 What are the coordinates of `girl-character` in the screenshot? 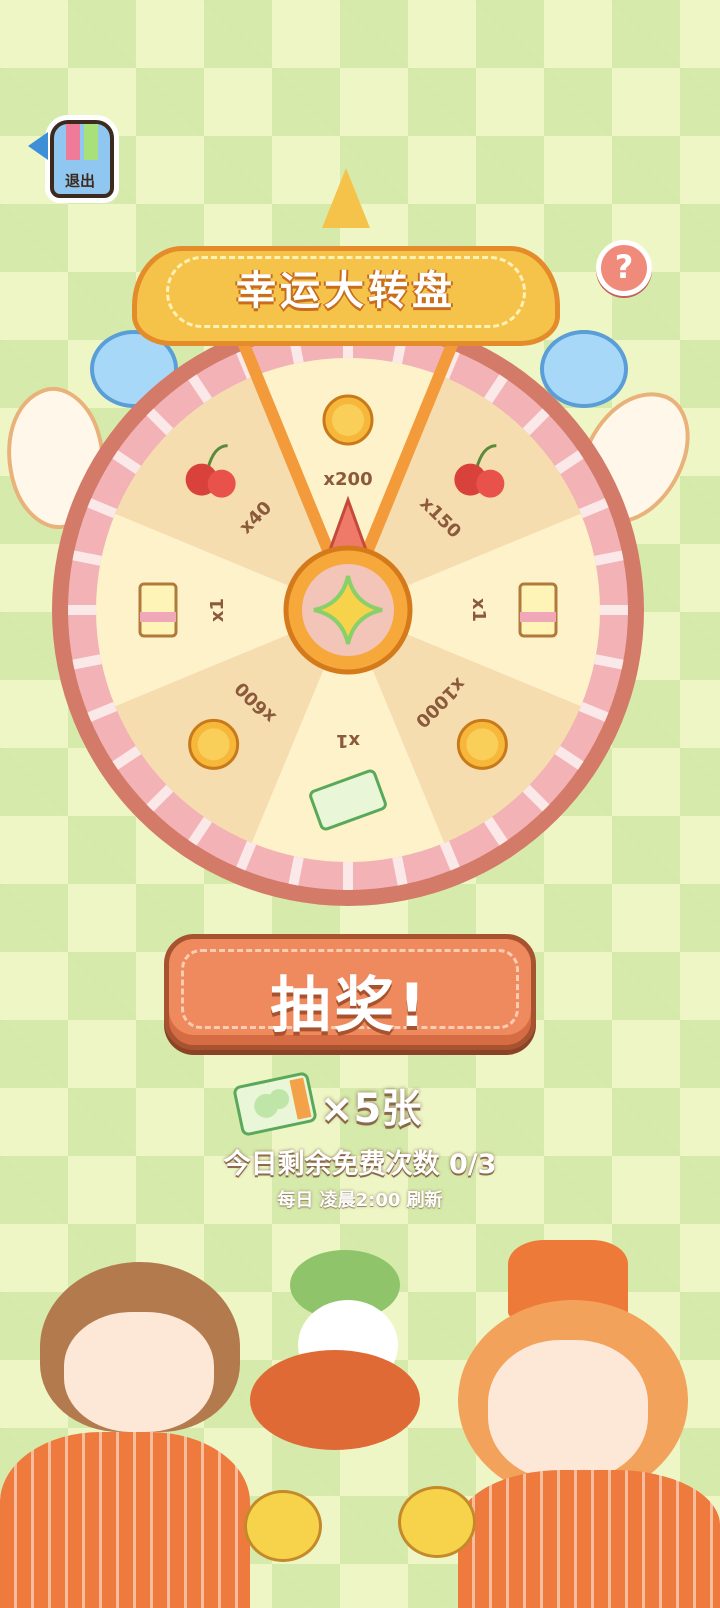 It's located at (579, 1424).